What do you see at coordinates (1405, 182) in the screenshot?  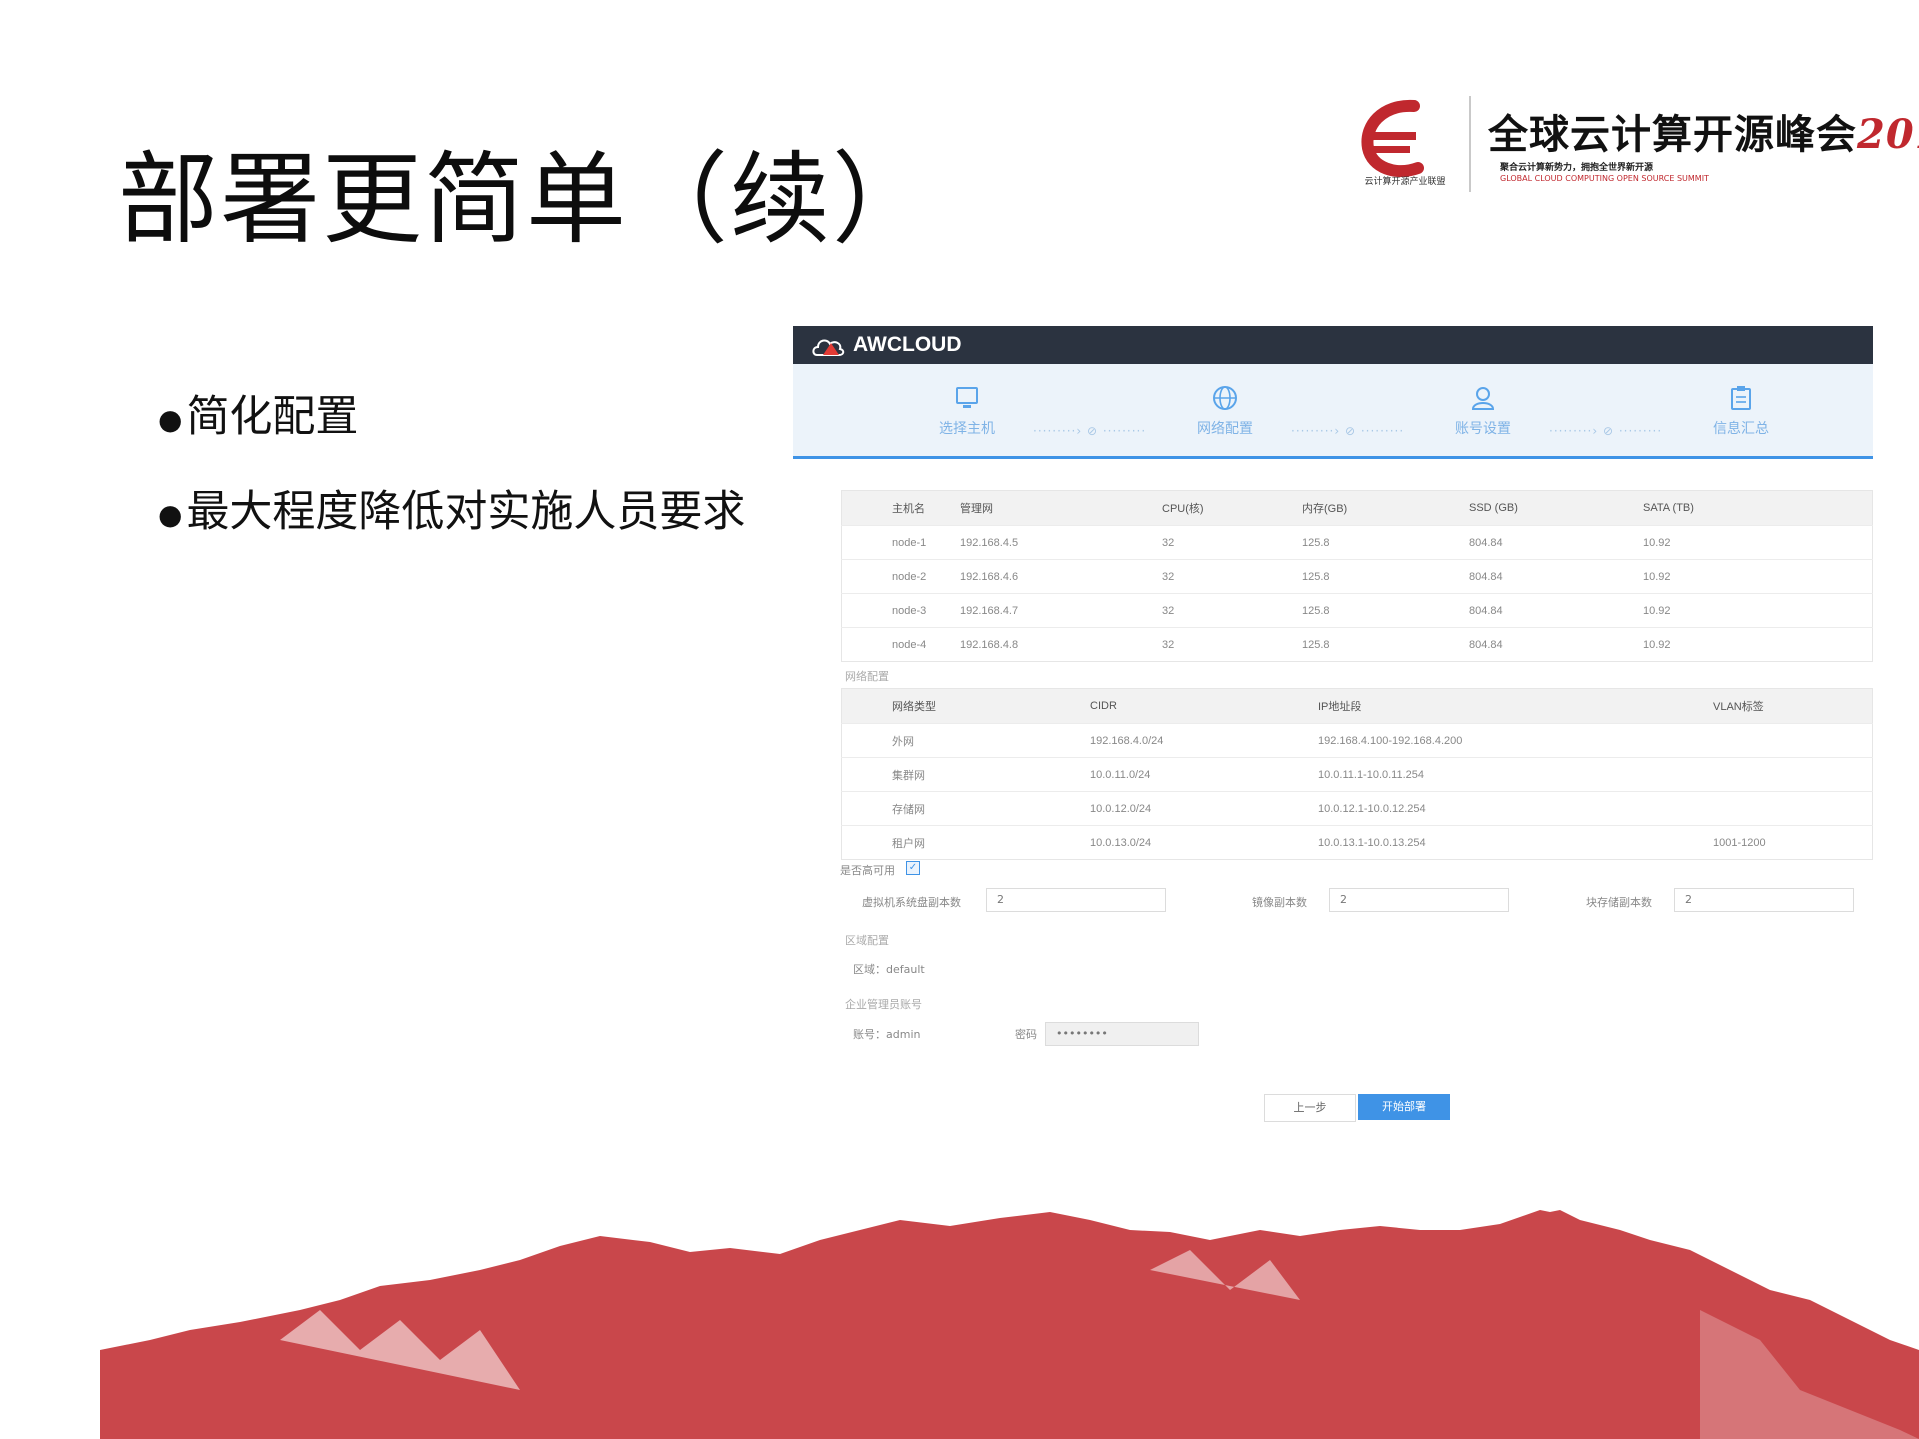 I see `alliance-name: 云计算开源产业联盟` at bounding box center [1405, 182].